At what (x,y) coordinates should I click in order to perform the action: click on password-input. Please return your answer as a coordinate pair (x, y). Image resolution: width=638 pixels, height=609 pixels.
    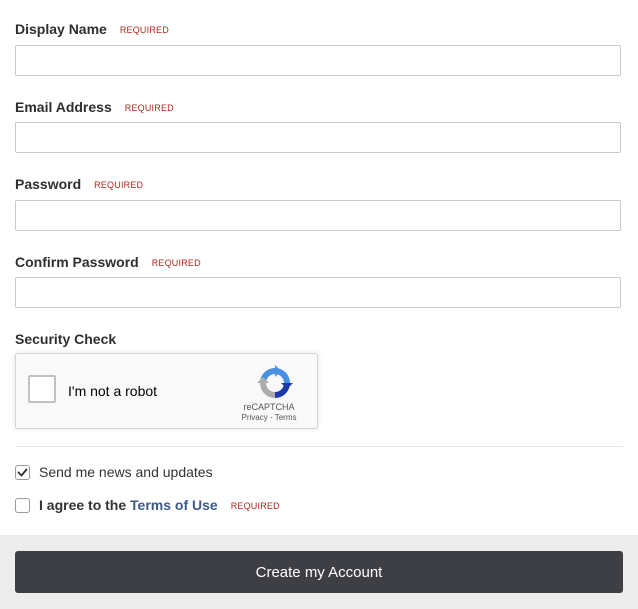
    Looking at the image, I should click on (318, 215).